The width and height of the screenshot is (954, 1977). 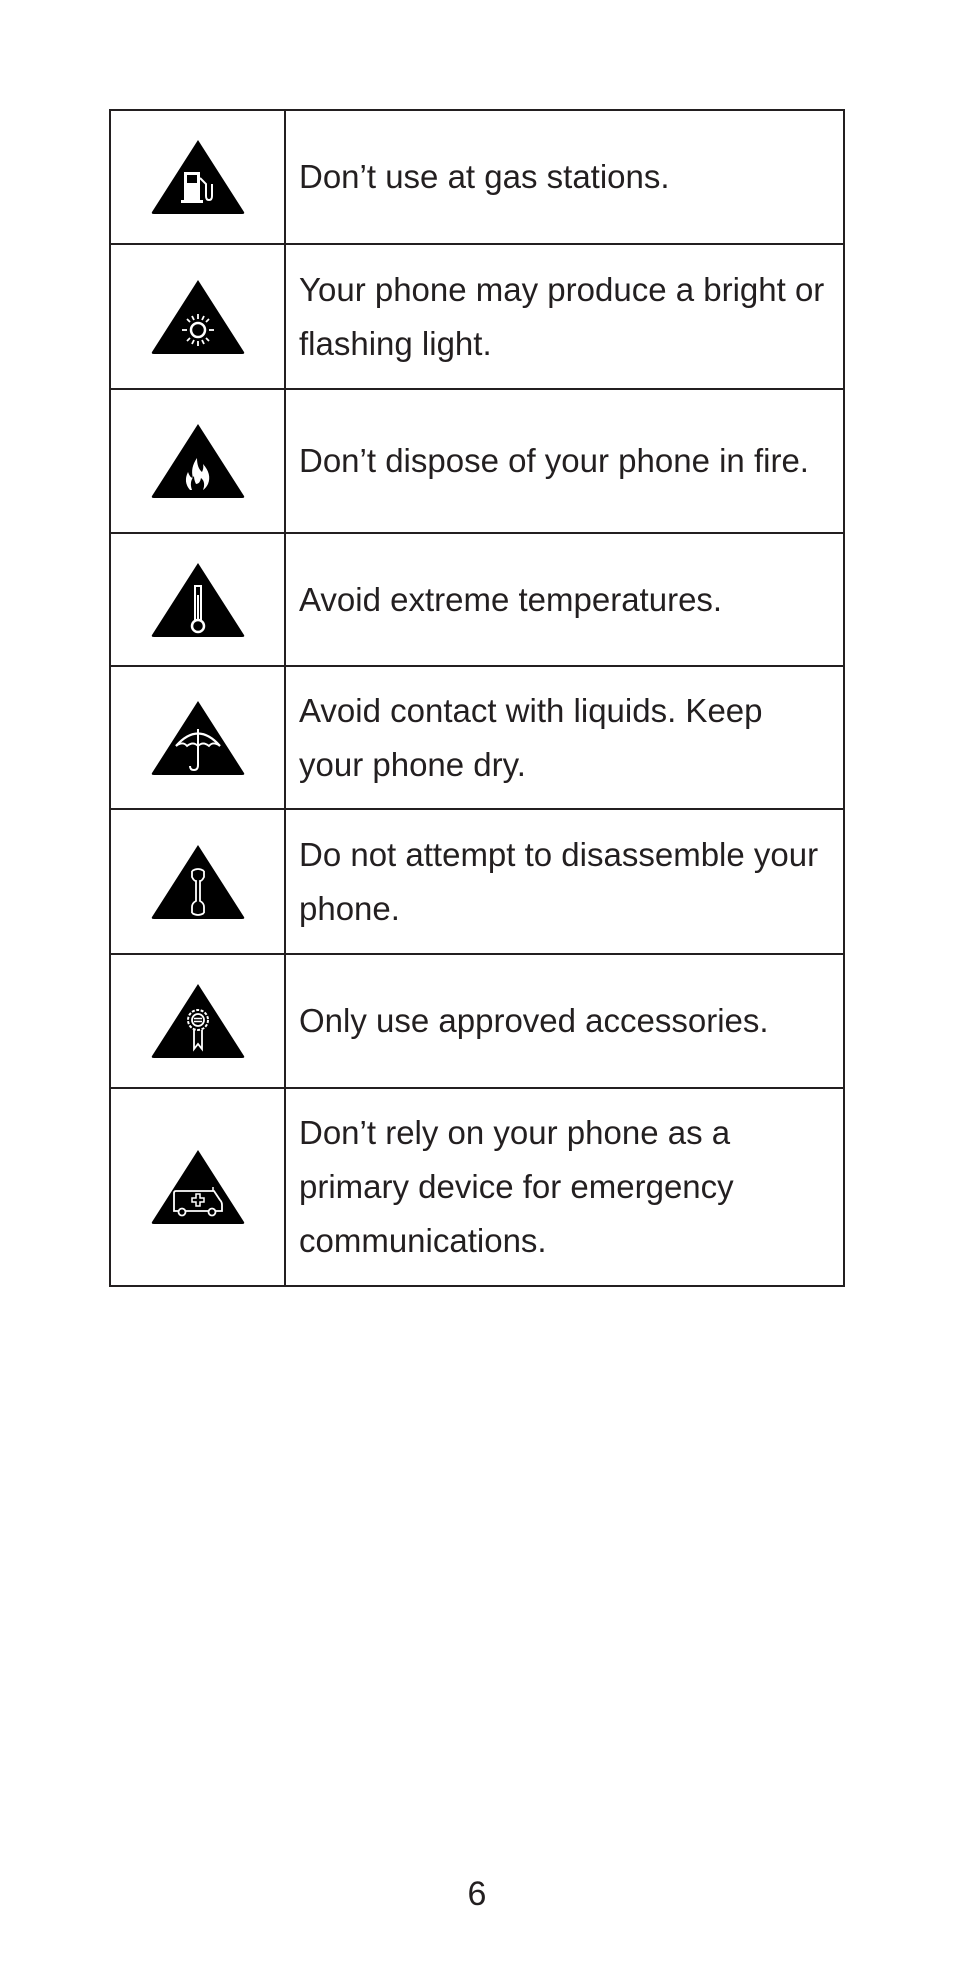 I want to click on table-row: Avoid extreme temperatures., so click(x=477, y=599).